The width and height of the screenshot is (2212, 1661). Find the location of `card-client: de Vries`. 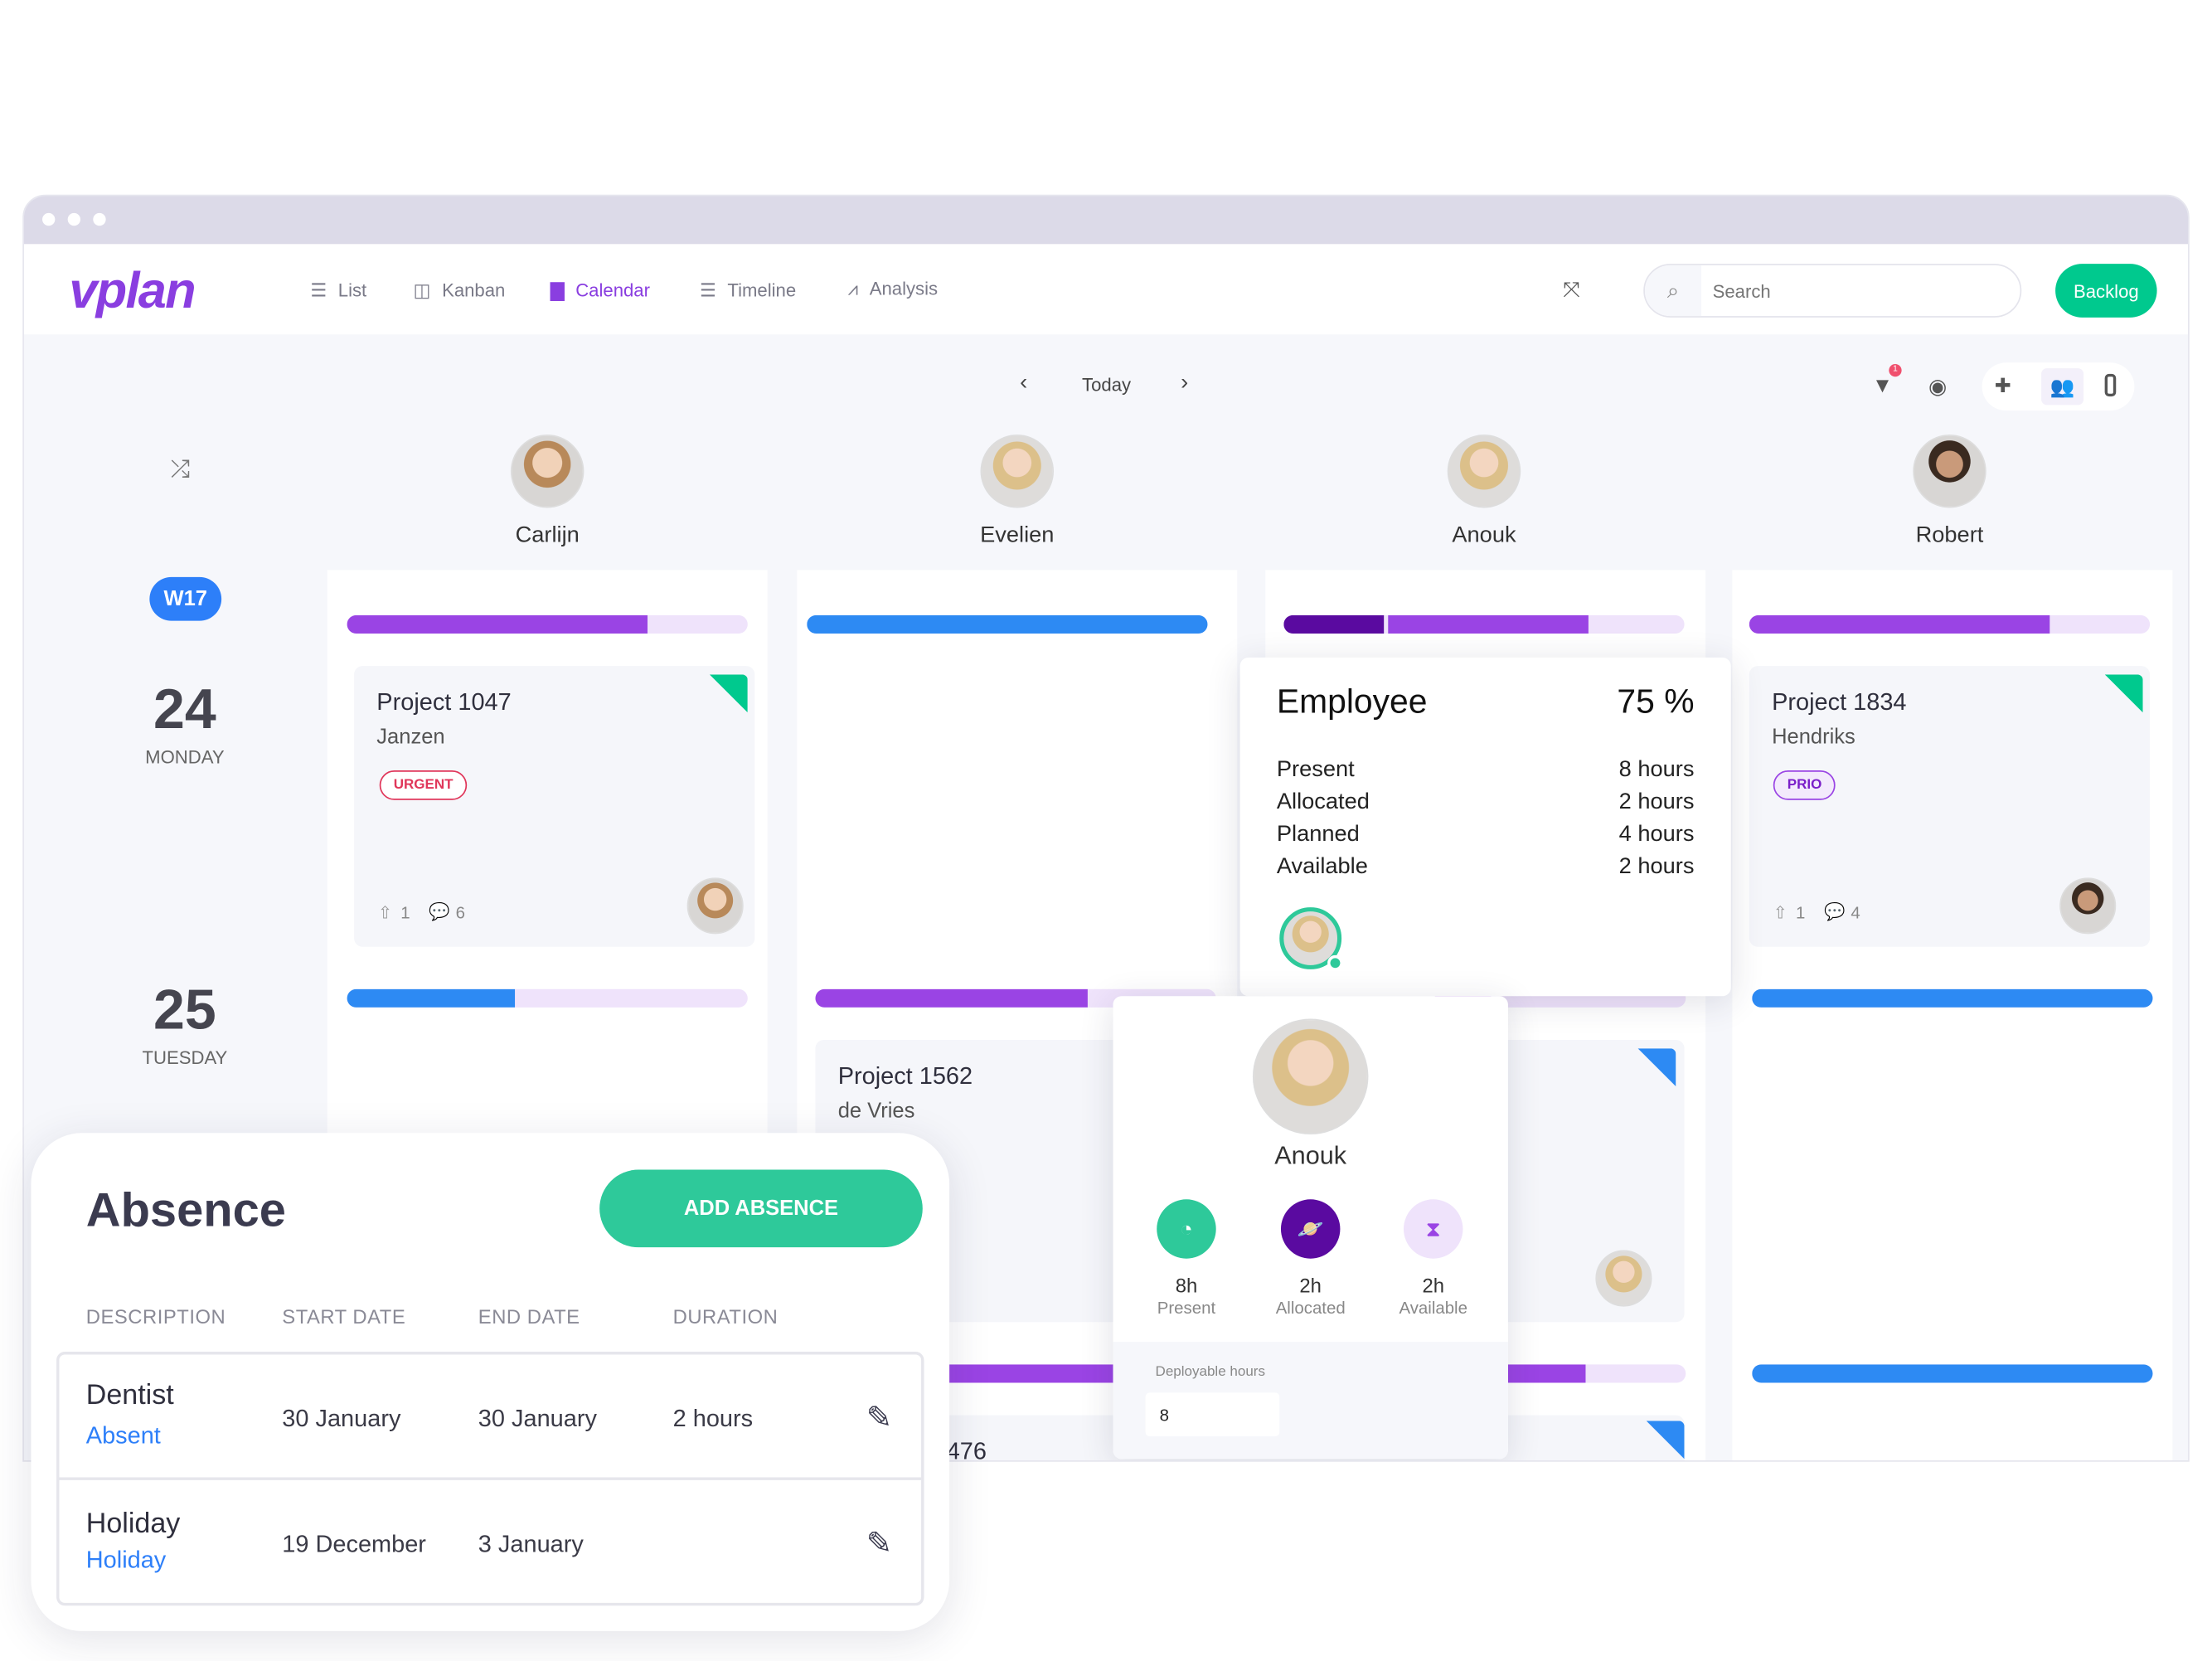

card-client: de Vries is located at coordinates (876, 1111).